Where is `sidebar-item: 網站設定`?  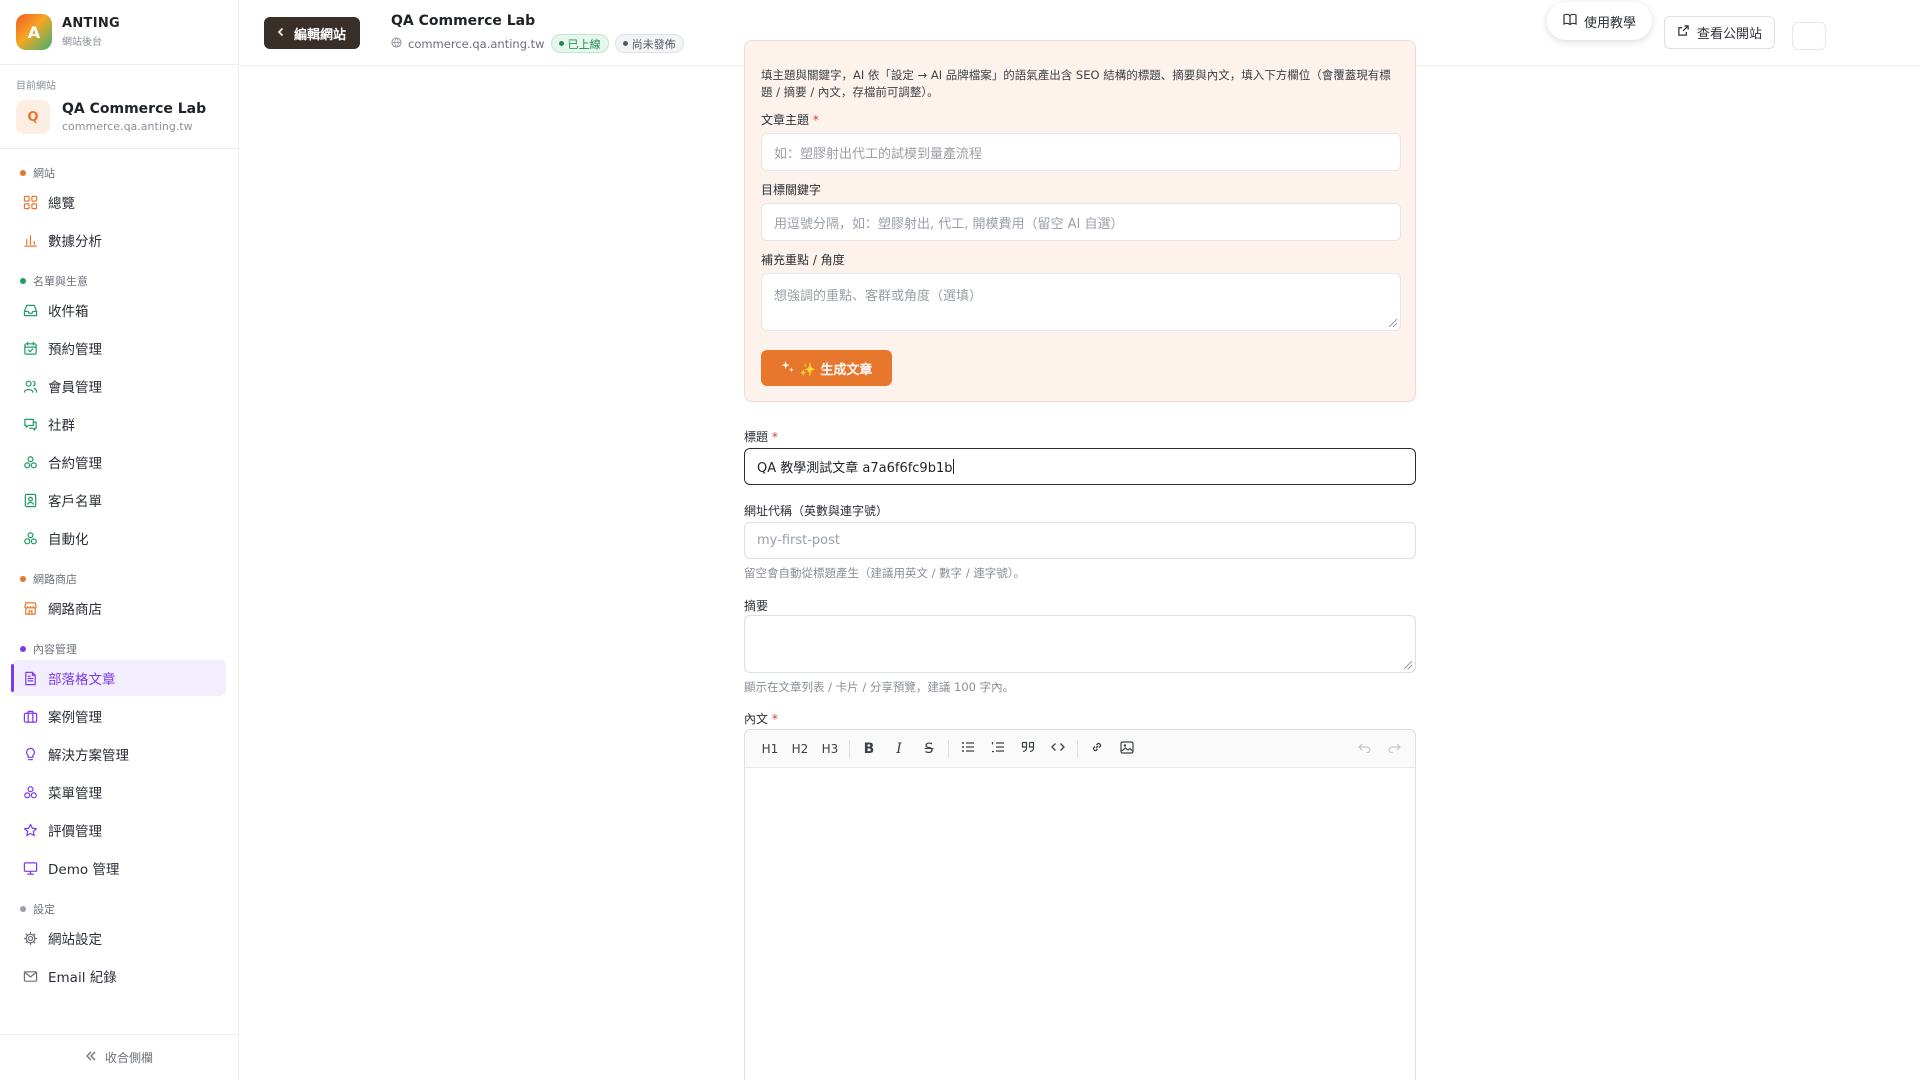 sidebar-item: 網站設定 is located at coordinates (119, 938).